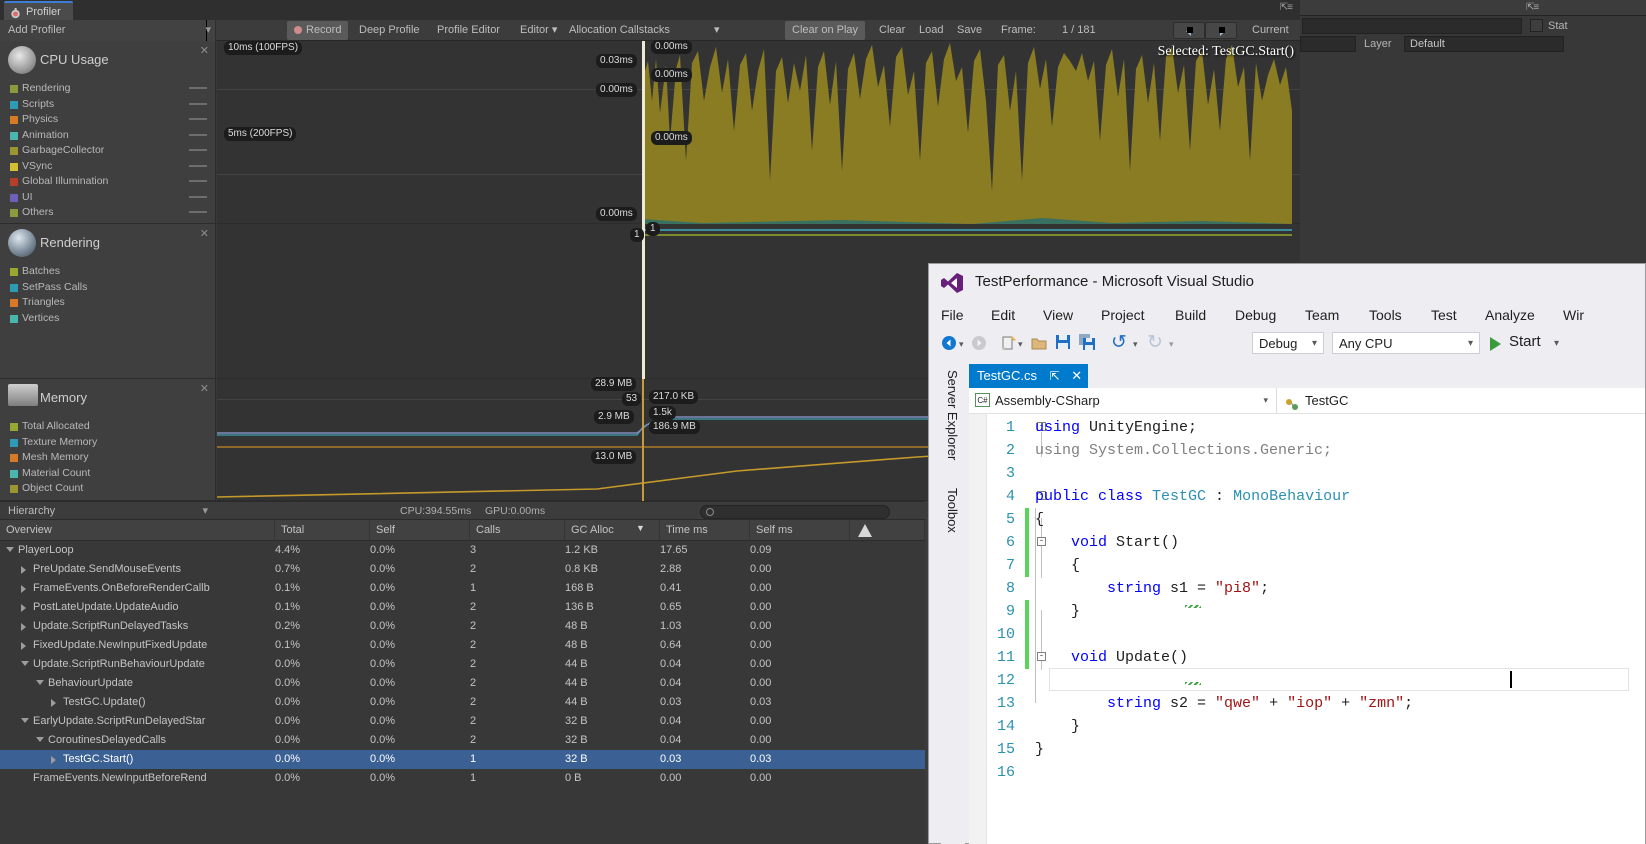 Image resolution: width=1646 pixels, height=844 pixels. What do you see at coordinates (1307, 657) in the screenshot?
I see `code-line: 11- void Update()` at bounding box center [1307, 657].